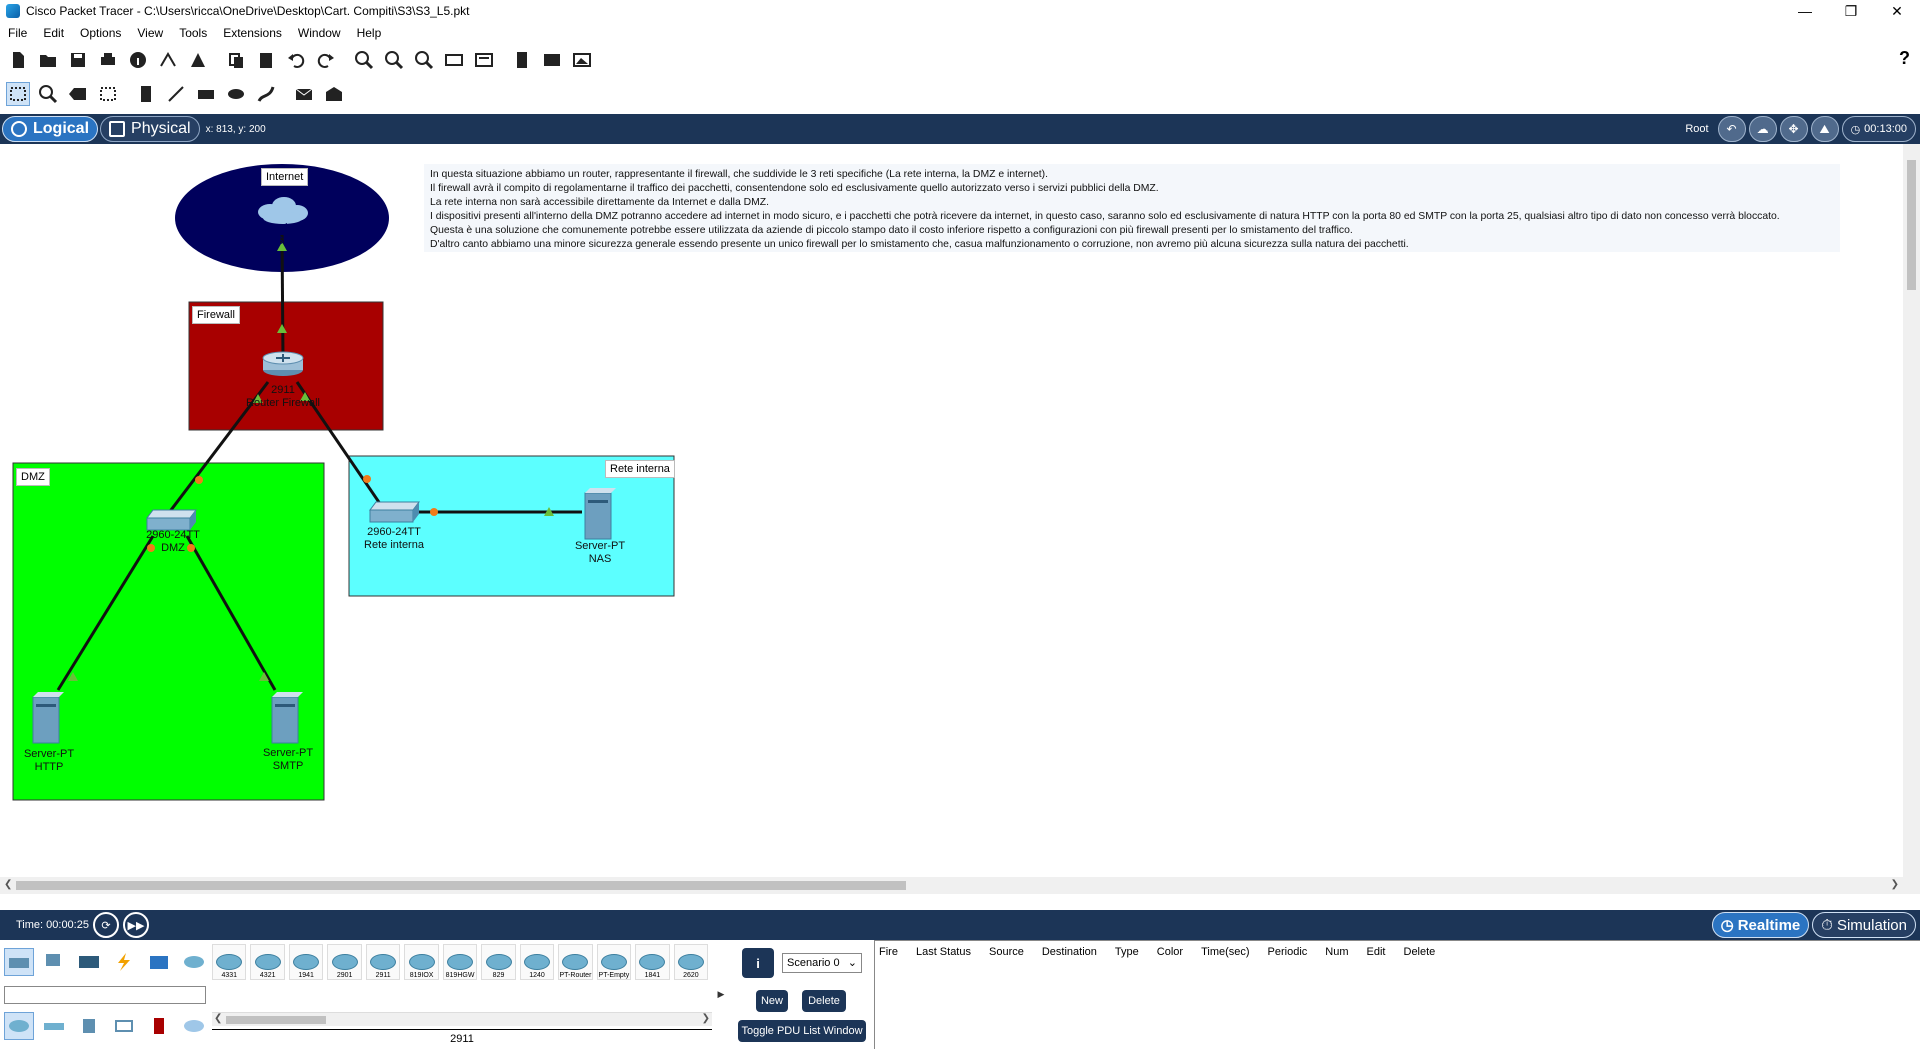 Image resolution: width=1920 pixels, height=1049 pixels. What do you see at coordinates (18, 94) in the screenshot?
I see `select-tool-icon` at bounding box center [18, 94].